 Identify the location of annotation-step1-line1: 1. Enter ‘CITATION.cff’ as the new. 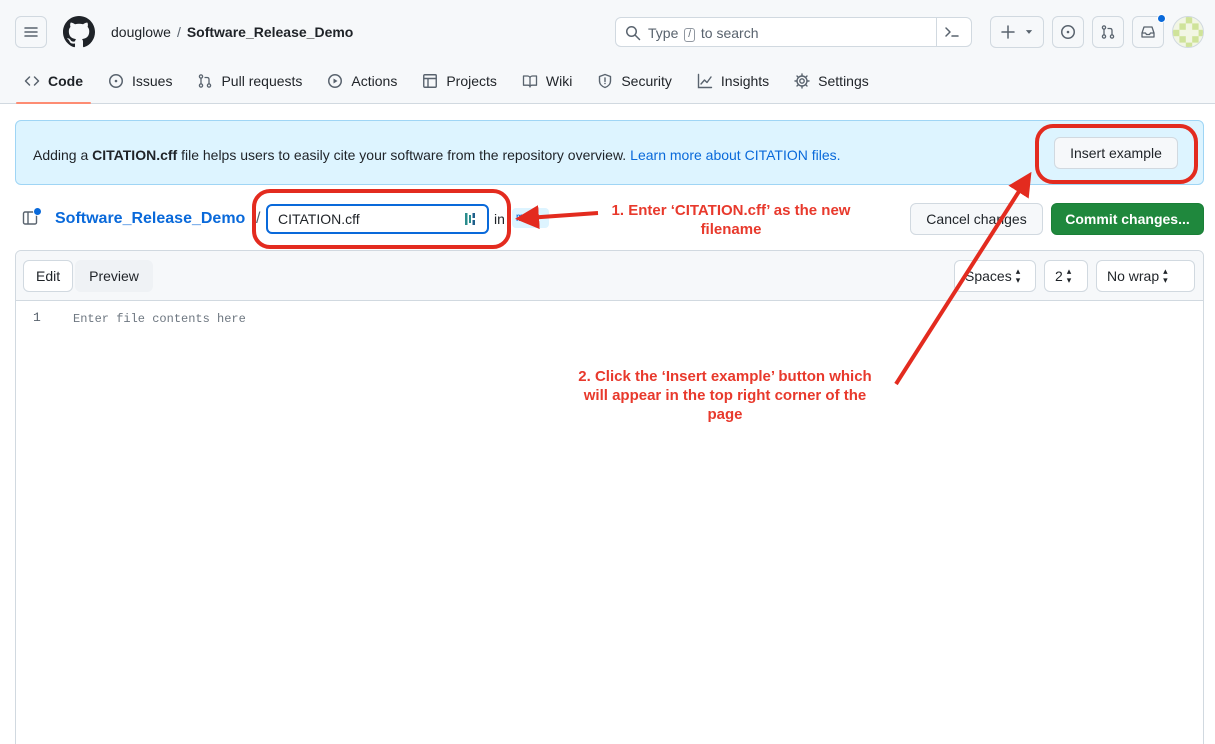
(731, 210).